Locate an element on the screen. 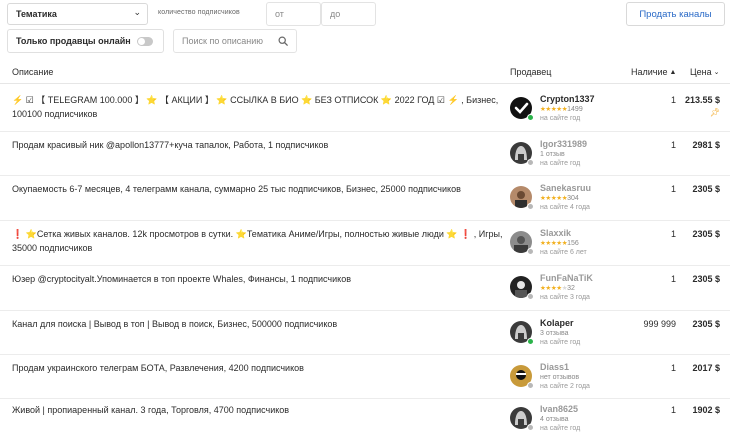 The image size is (730, 438). column-availability: Наличие ▲︎ is located at coordinates (653, 72).